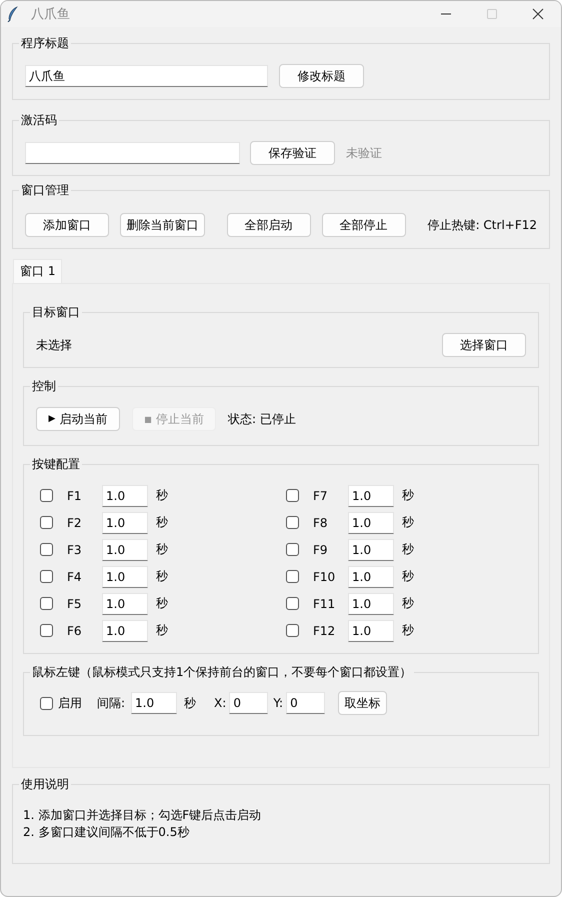 The width and height of the screenshot is (562, 897). I want to click on enable-label: 启用, so click(70, 703).